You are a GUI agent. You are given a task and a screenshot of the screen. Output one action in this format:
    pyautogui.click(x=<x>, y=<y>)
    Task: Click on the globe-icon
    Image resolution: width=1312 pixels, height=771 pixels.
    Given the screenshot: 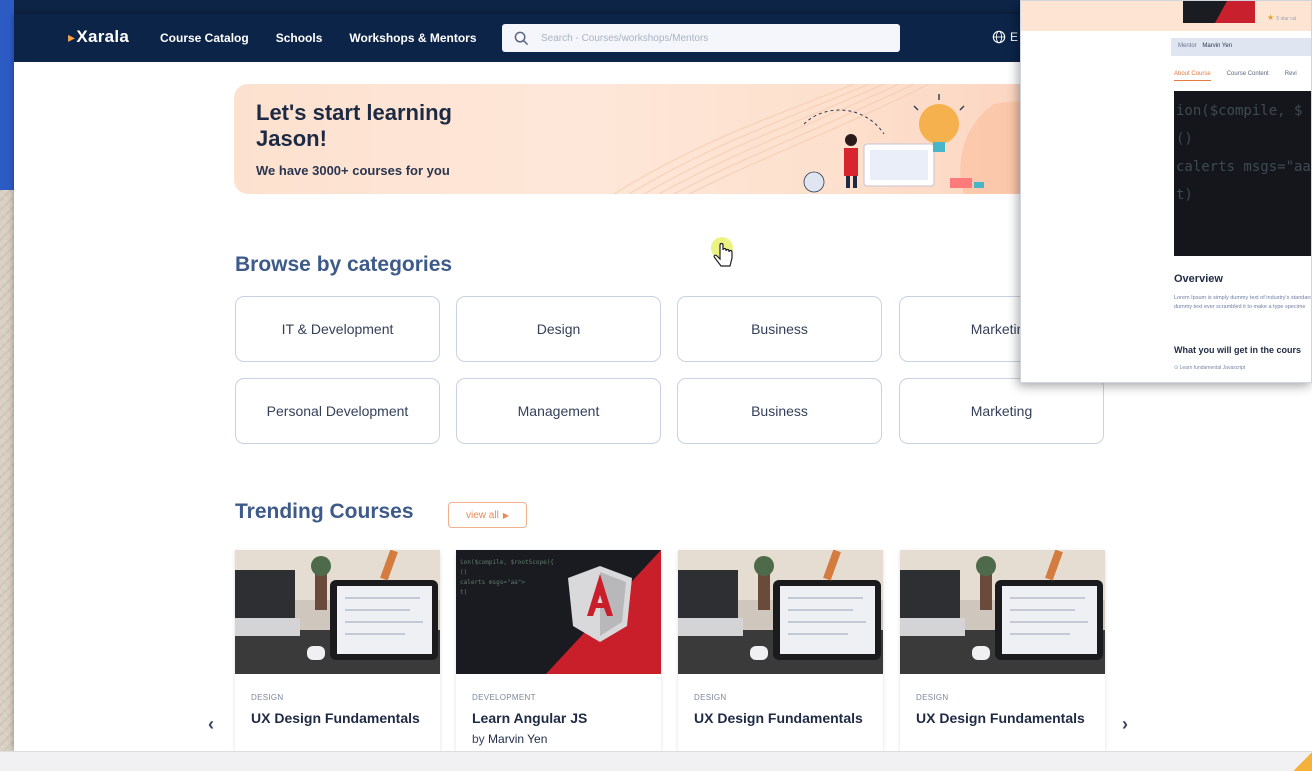 What is the action you would take?
    pyautogui.click(x=999, y=37)
    